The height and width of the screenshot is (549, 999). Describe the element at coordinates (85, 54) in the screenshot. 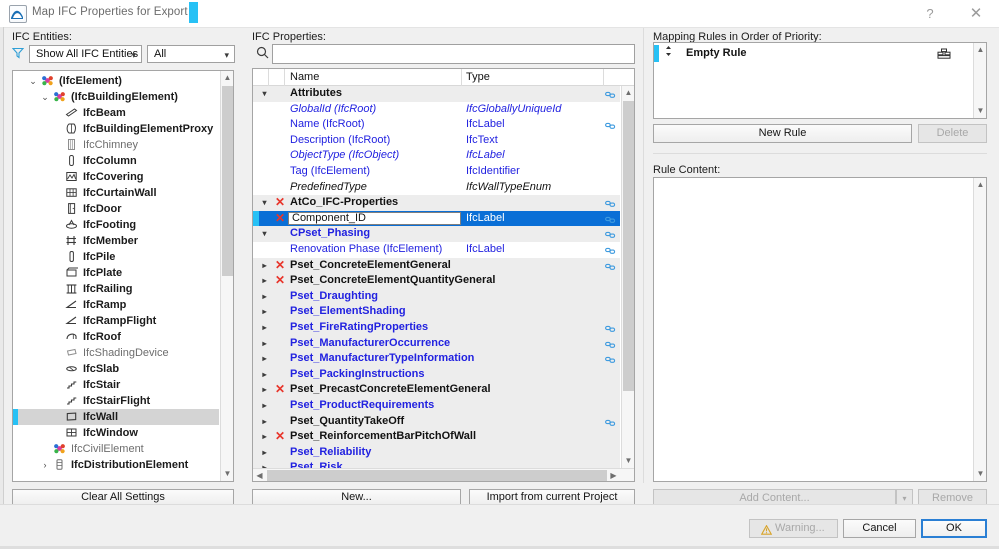

I see `entity-filter-dropdown: Show All IFC Entities ▾` at that location.